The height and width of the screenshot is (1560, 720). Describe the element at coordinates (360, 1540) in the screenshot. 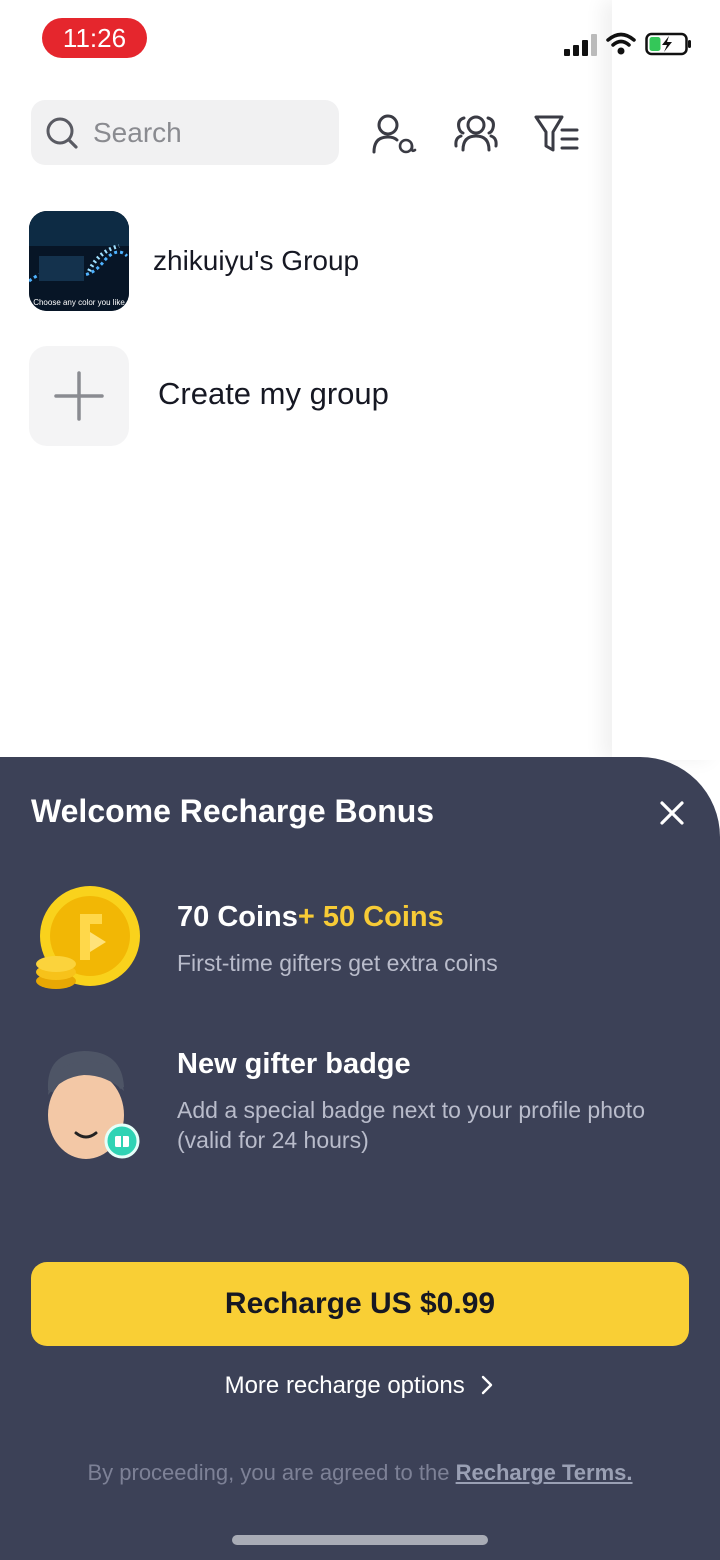

I see `home-indicator` at that location.